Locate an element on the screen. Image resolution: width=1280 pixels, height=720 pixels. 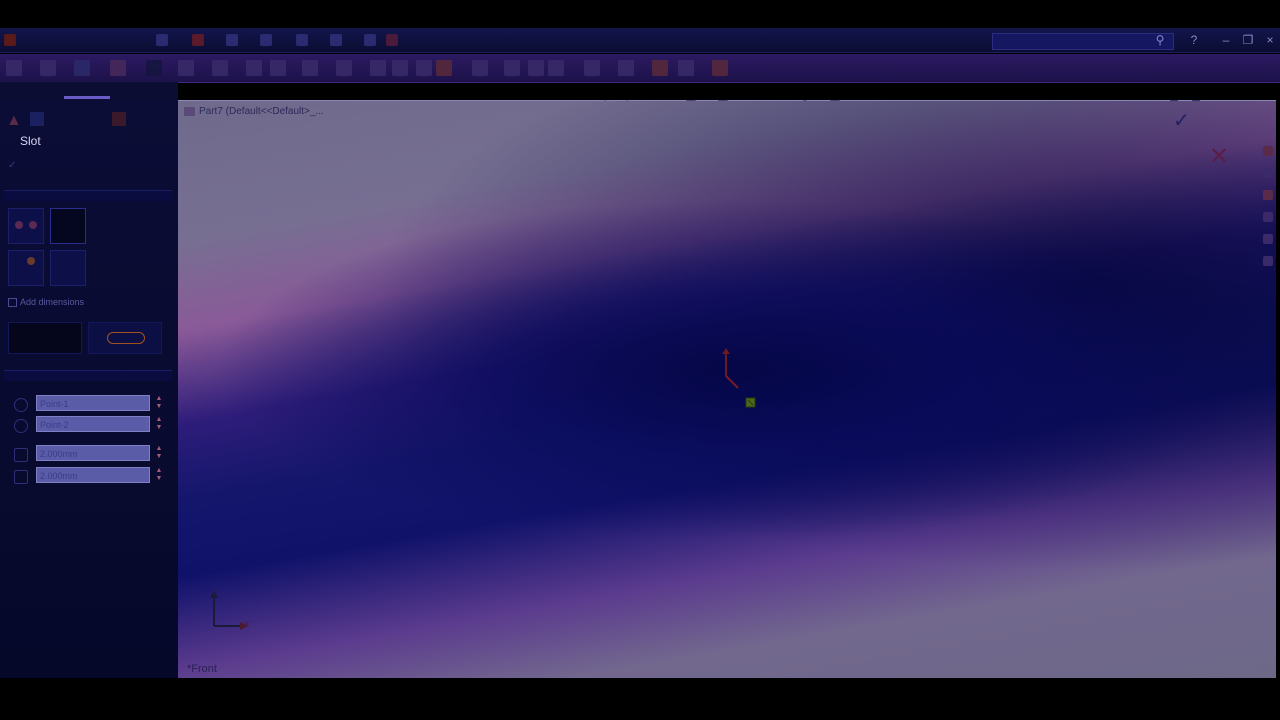
custom-properties-icon is located at coordinates (1268, 261).